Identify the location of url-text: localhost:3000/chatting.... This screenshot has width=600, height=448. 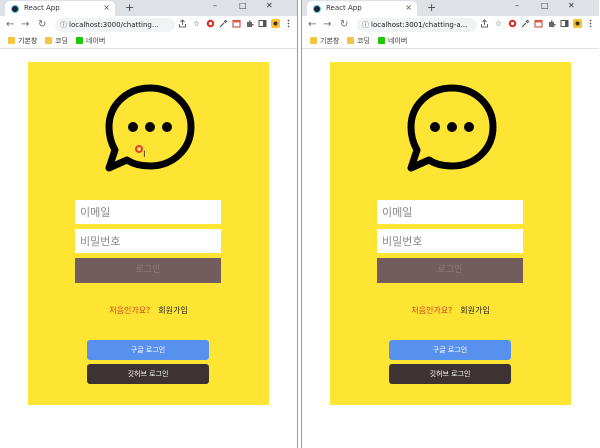
(114, 25).